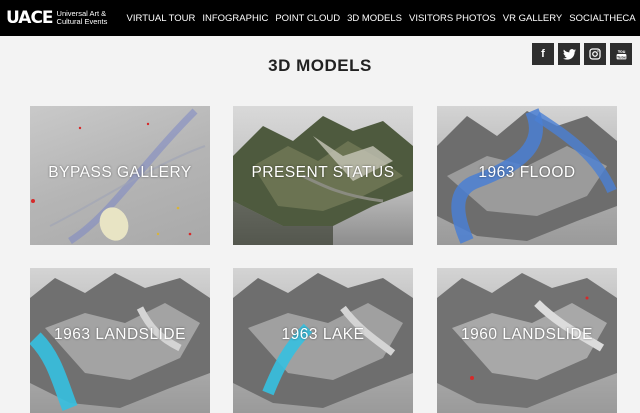 The height and width of the screenshot is (413, 640). Describe the element at coordinates (527, 172) in the screenshot. I see `tile-label: 1963 FLOOD` at that location.